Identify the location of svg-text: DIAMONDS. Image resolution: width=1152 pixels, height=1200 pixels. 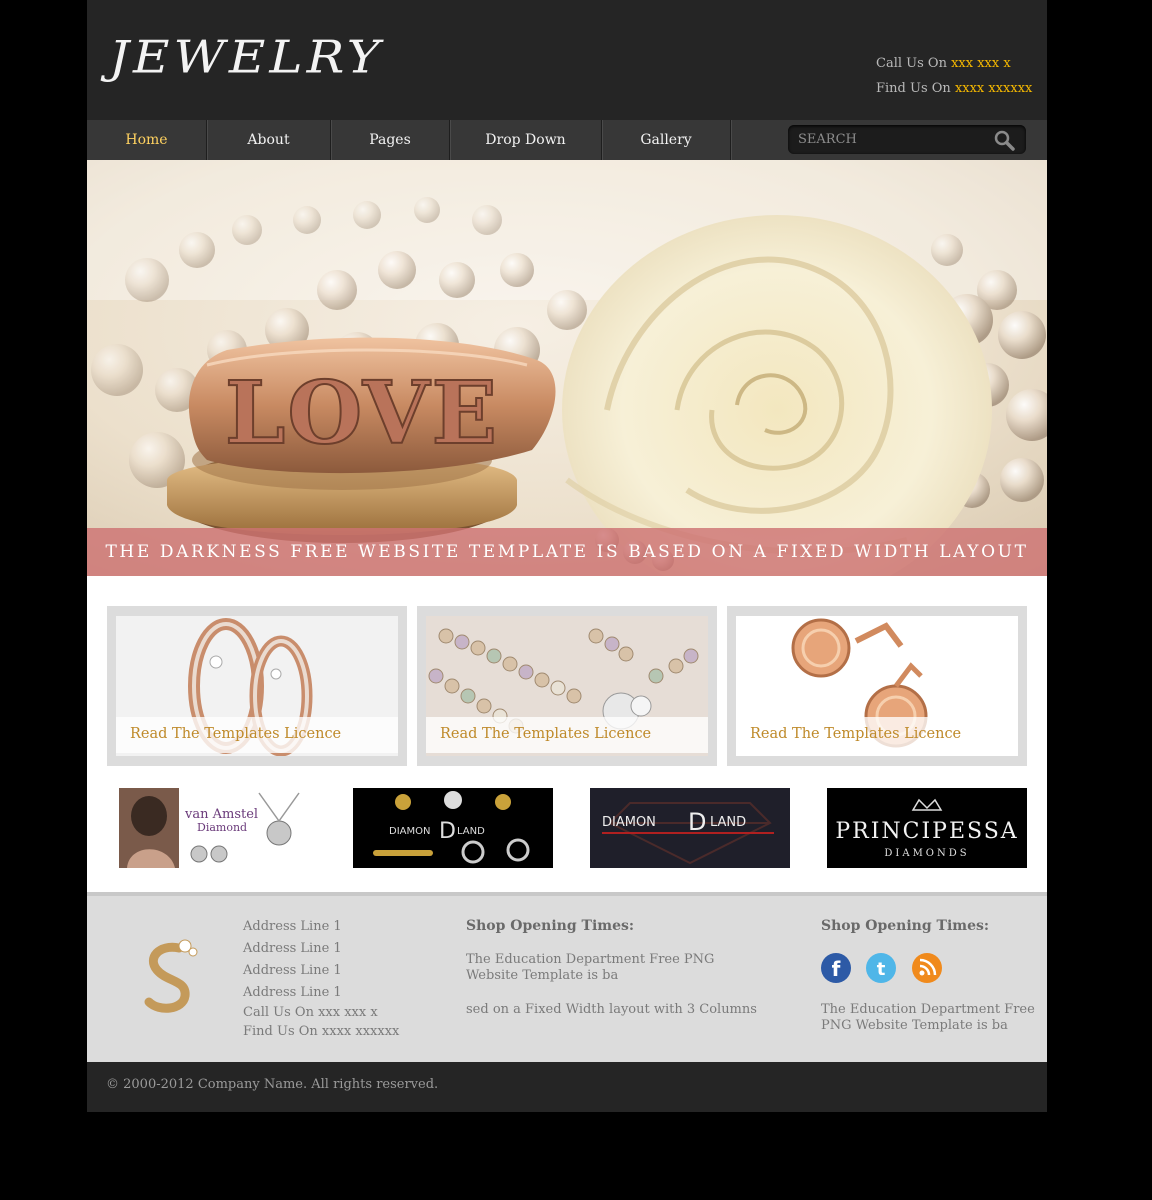
(926, 853).